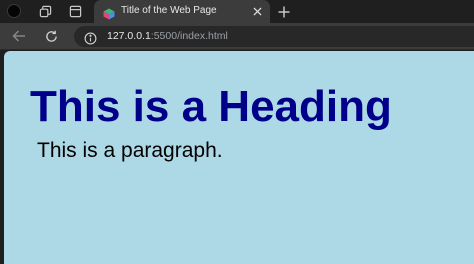 The height and width of the screenshot is (264, 474). I want to click on back-arrow-icon, so click(19, 36).